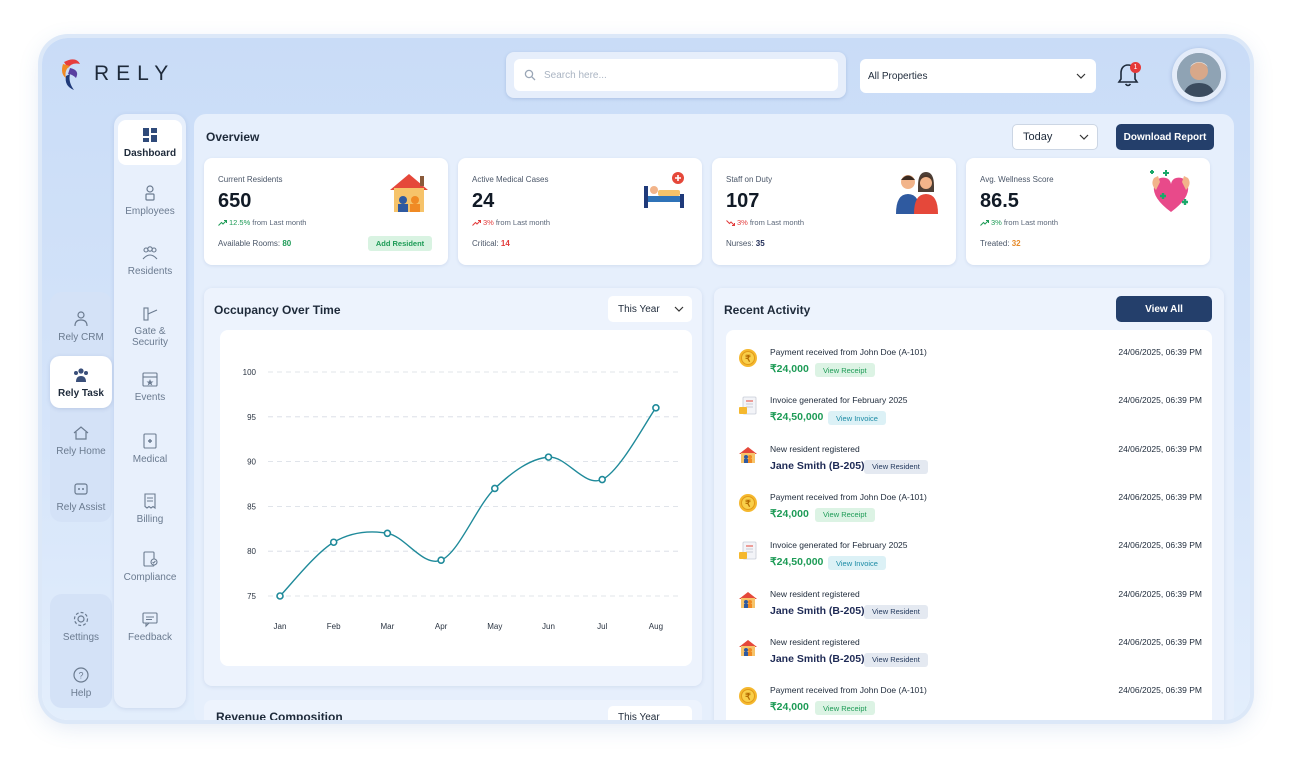  Describe the element at coordinates (150, 448) in the screenshot. I see `sidebar-item-medical: Medical` at that location.